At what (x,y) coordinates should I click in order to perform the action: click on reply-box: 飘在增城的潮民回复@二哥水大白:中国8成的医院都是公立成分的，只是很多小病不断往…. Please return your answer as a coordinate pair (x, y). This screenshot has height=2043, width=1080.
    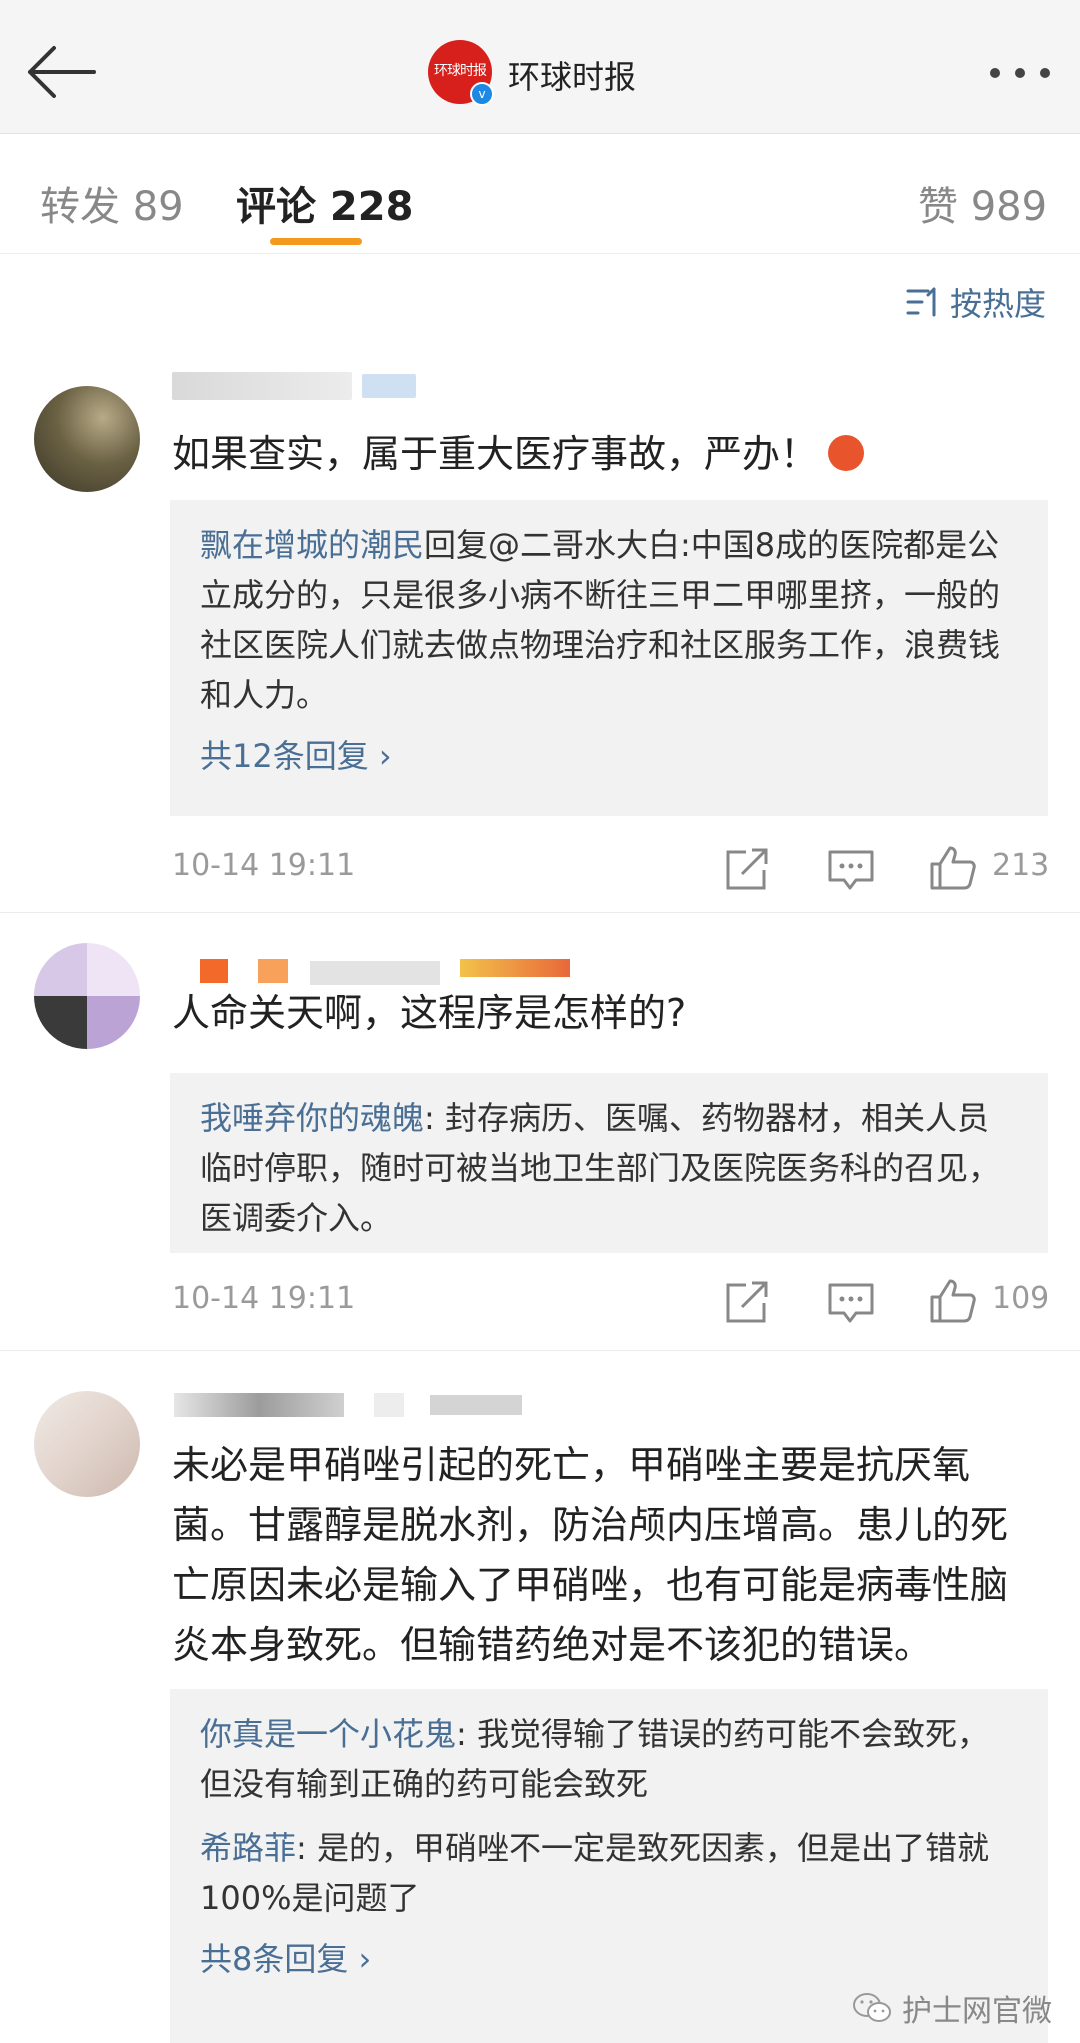
    Looking at the image, I should click on (609, 658).